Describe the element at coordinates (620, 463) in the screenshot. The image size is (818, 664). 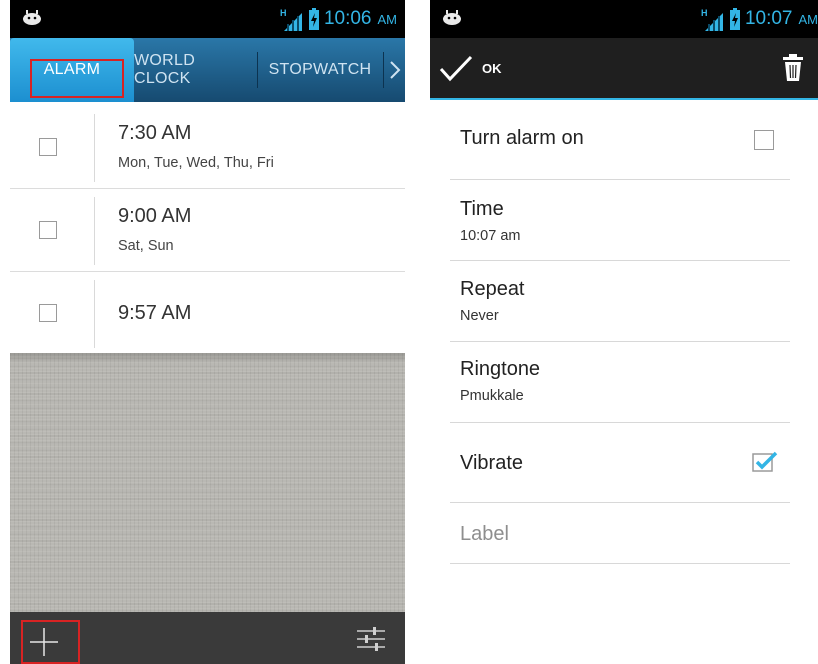
I see `pref-vibrate: Vibrate` at that location.